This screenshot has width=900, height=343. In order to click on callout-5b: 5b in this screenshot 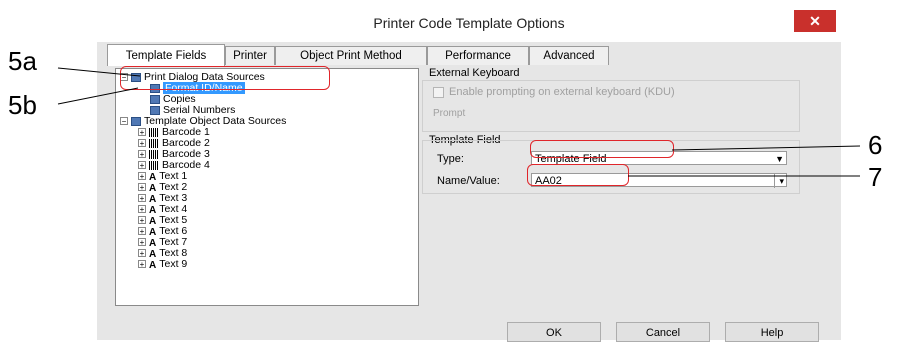, I will do `click(22, 105)`.